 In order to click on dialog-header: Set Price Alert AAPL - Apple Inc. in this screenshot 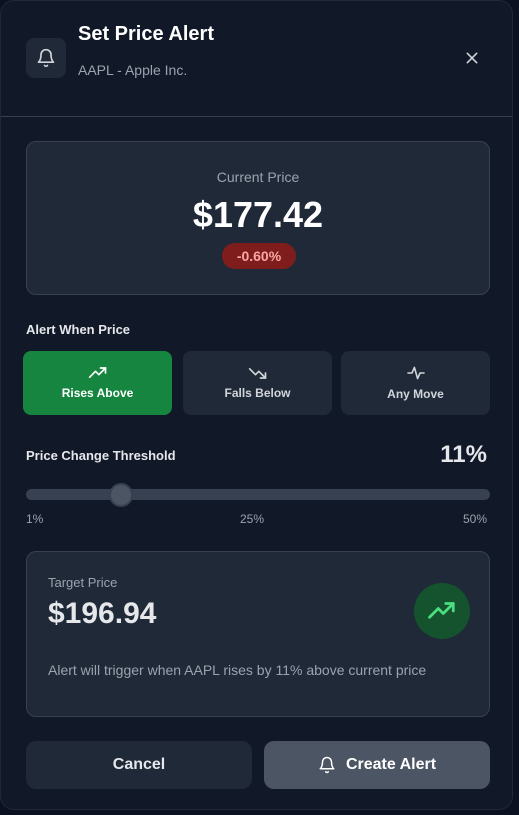, I will do `click(256, 59)`.